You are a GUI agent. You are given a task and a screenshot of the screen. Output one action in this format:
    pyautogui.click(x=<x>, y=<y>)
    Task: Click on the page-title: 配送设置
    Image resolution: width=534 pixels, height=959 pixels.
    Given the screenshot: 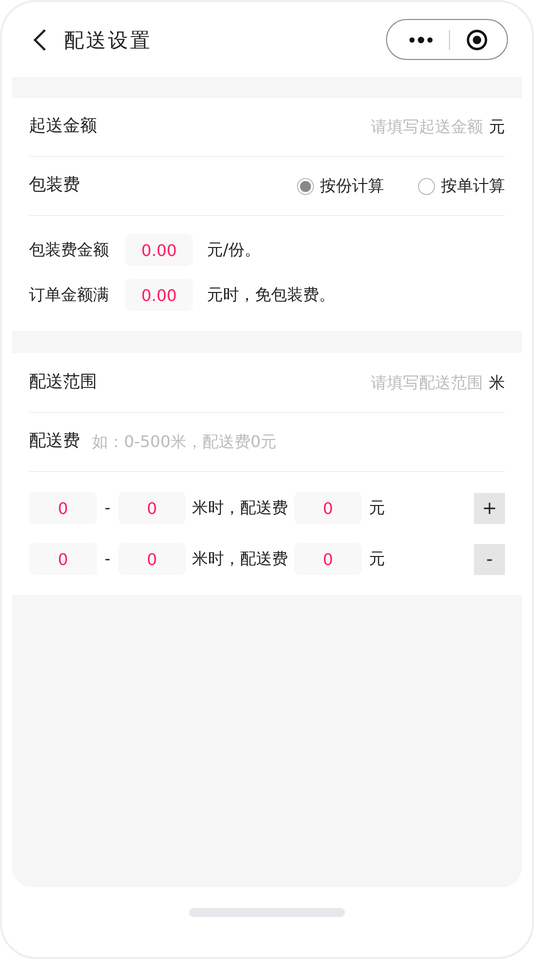 What is the action you would take?
    pyautogui.click(x=108, y=40)
    